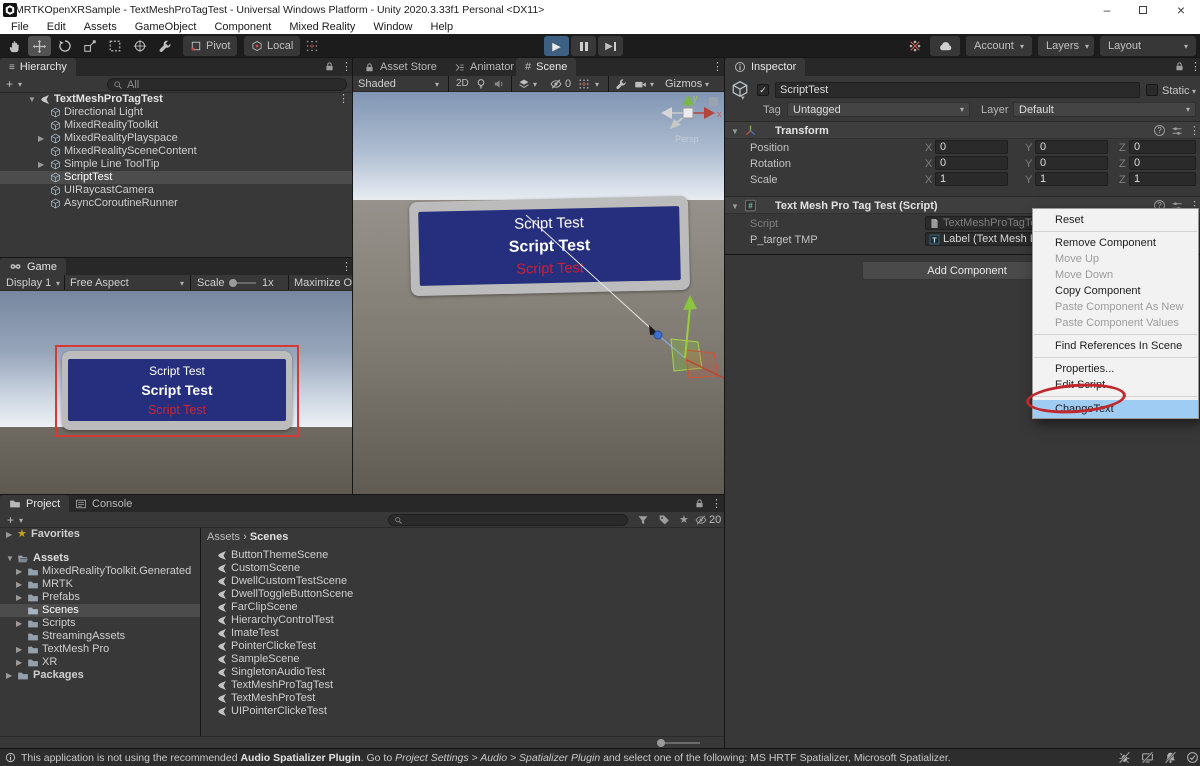 The height and width of the screenshot is (766, 1200). What do you see at coordinates (690, 302) in the screenshot?
I see `gizmo-y-arrowhead` at bounding box center [690, 302].